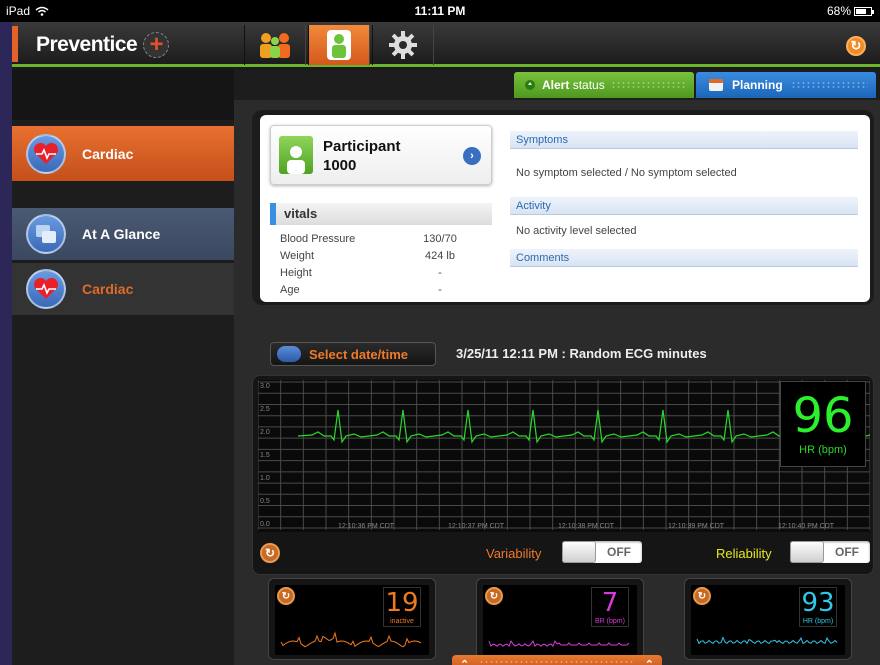 The image size is (880, 665). What do you see at coordinates (265, 455) in the screenshot?
I see `ecg-y-tick: 1.5` at bounding box center [265, 455].